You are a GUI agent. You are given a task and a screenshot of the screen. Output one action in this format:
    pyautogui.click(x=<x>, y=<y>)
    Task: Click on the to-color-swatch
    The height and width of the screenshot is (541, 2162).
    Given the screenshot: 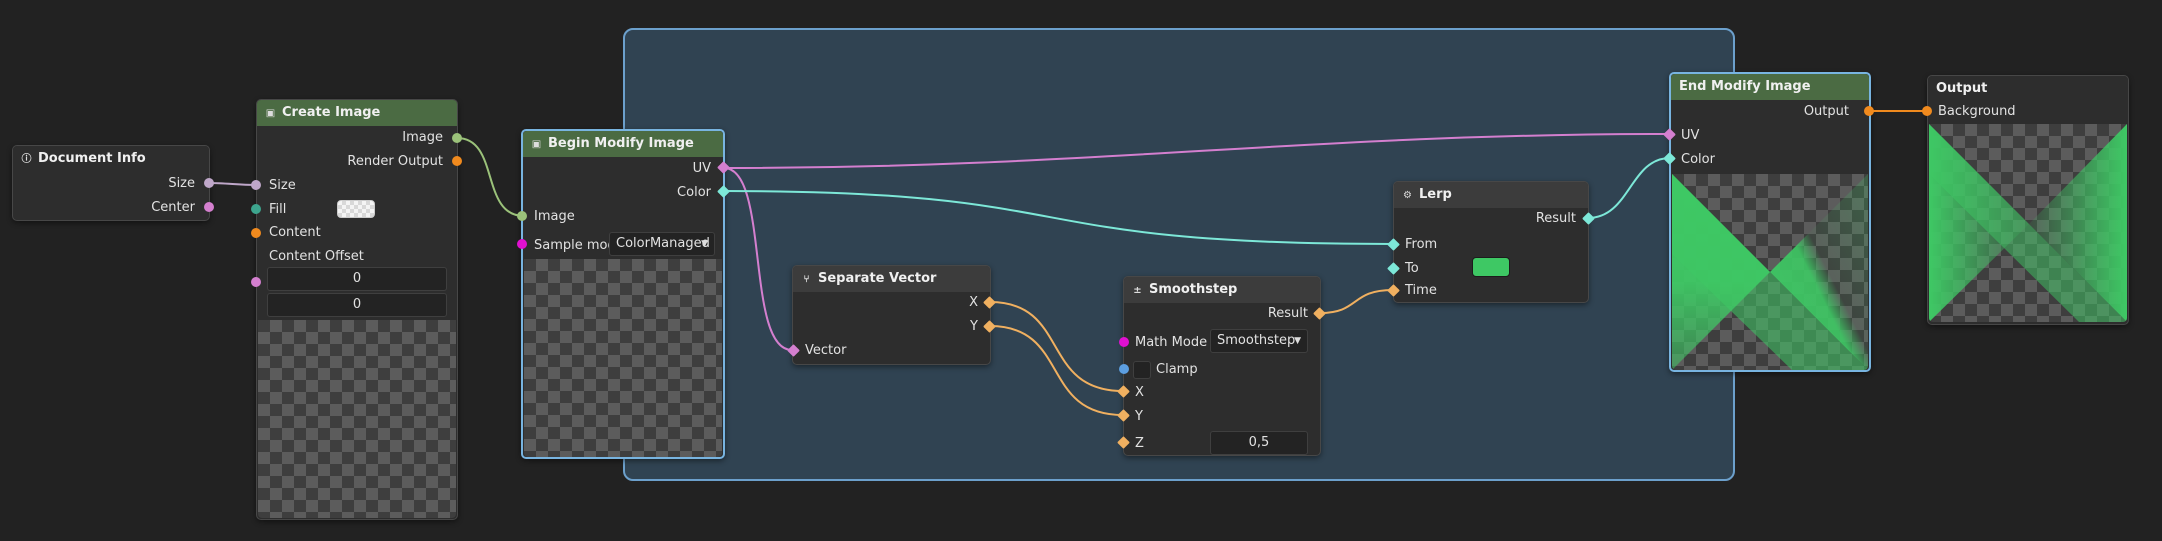 What is the action you would take?
    pyautogui.click(x=1491, y=267)
    